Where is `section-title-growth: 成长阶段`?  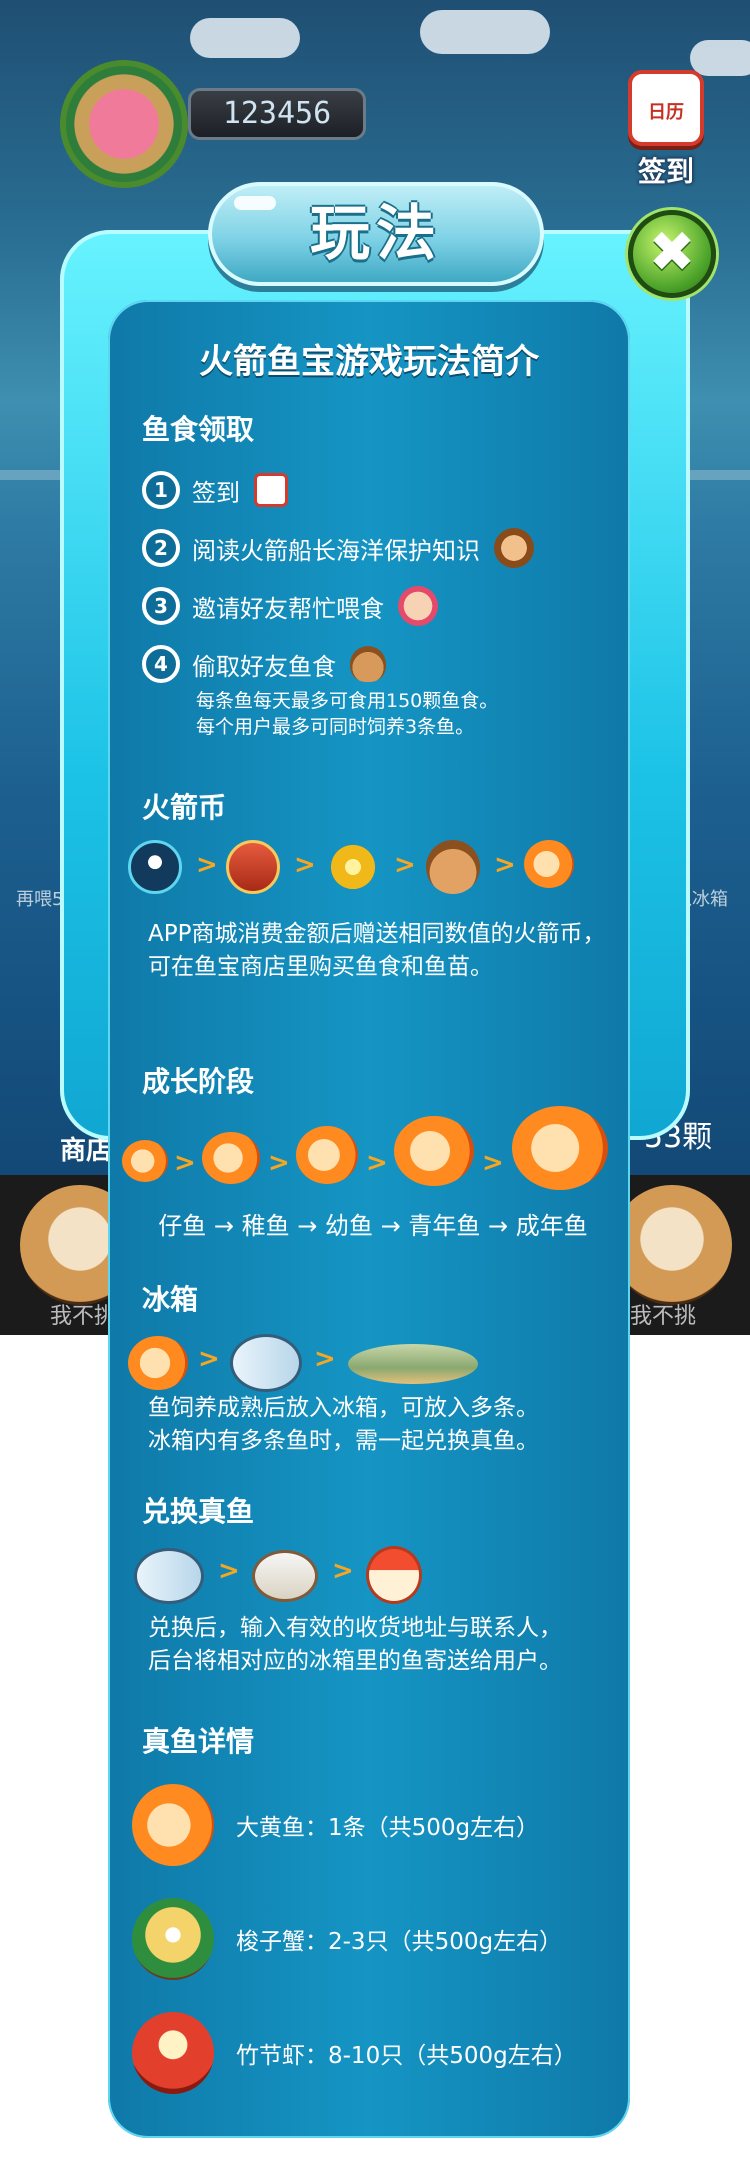 section-title-growth: 成长阶段 is located at coordinates (198, 1081).